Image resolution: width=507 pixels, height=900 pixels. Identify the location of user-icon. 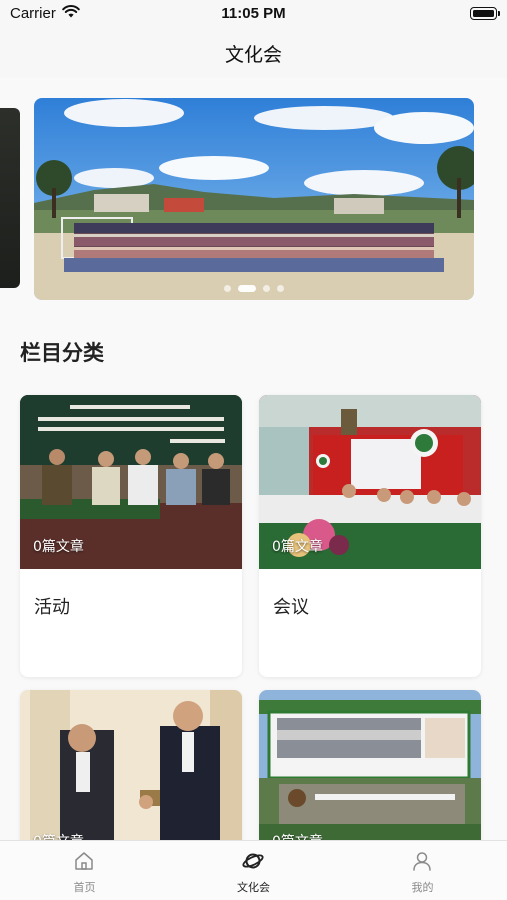
(422, 863).